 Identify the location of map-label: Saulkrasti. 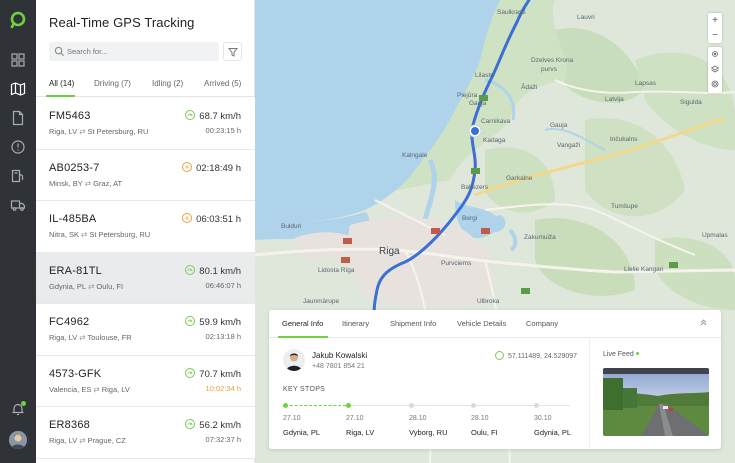
(511, 12).